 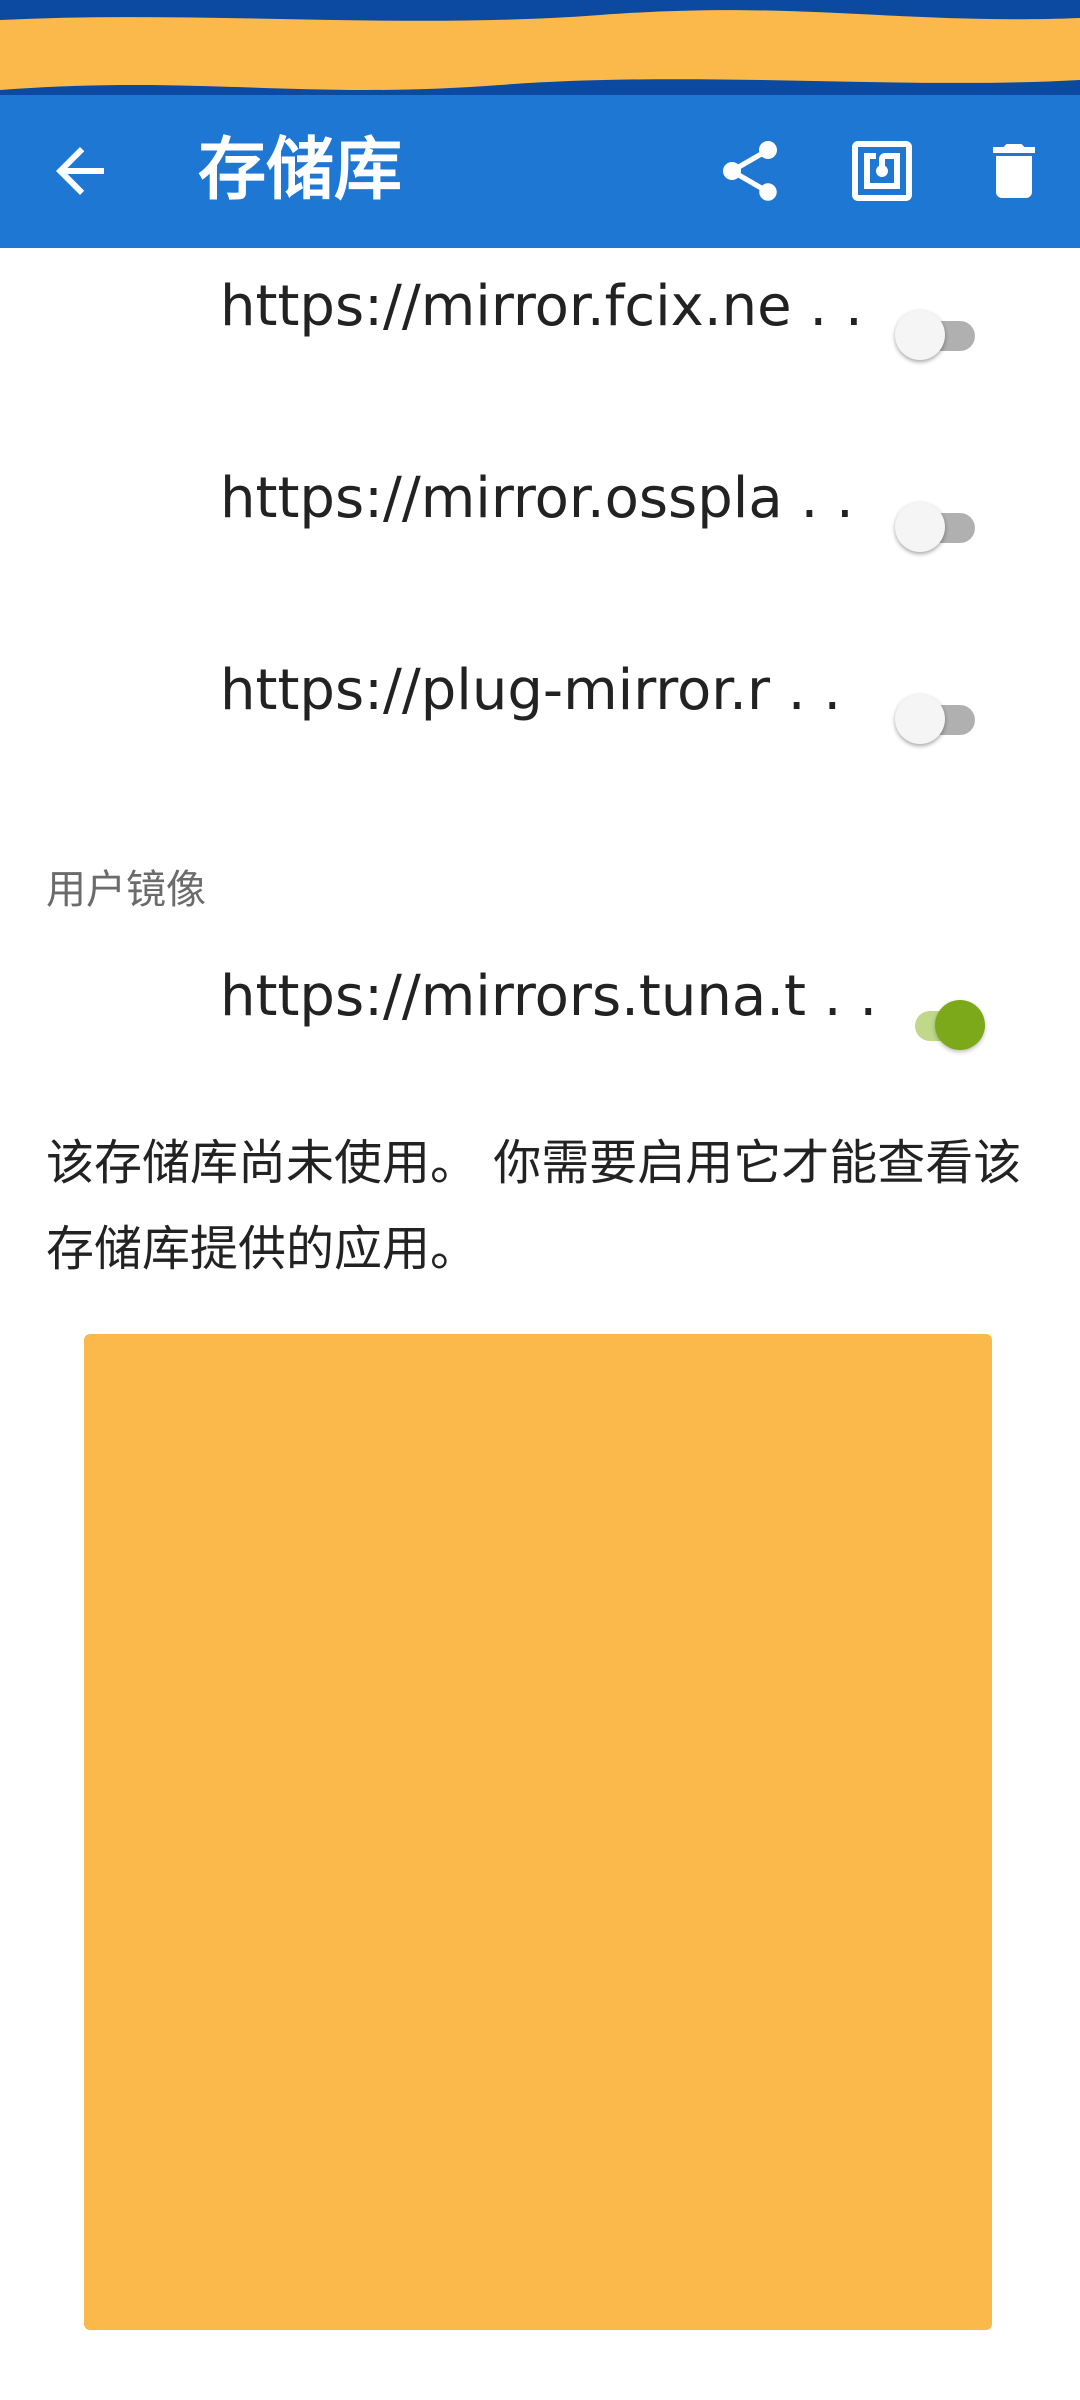 I want to click on delete-icon, so click(x=1014, y=171).